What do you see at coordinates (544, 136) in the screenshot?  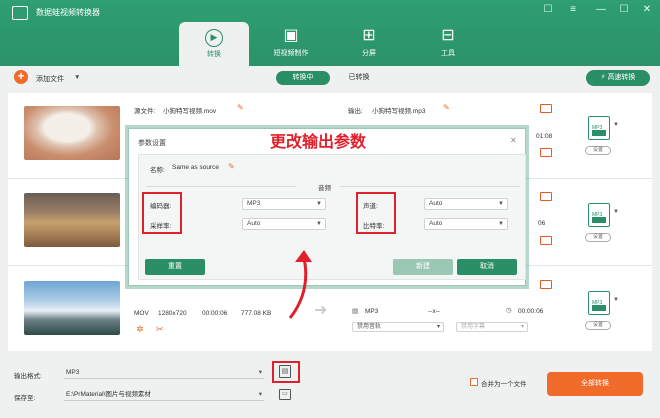 I see `row1-duration: 01:08` at bounding box center [544, 136].